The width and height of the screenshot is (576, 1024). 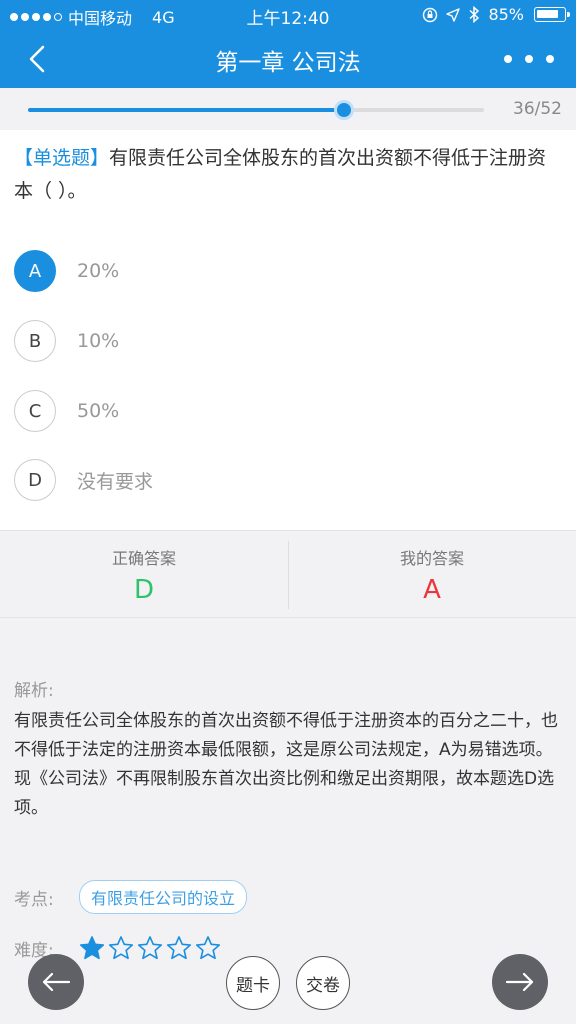 I want to click on question-text-block: 【单选题】有限责任公司全体股东的首次出资额不得低于注册资本（ ）。, so click(x=289, y=175).